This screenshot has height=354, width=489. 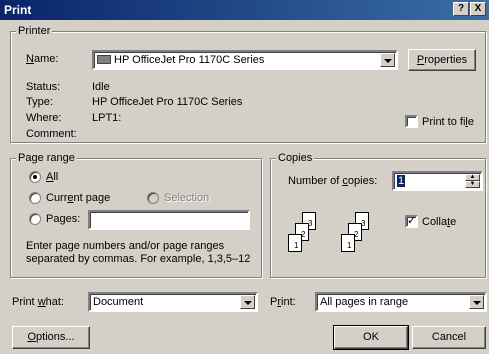 What do you see at coordinates (187, 198) in the screenshot?
I see `selection-label: Selection` at bounding box center [187, 198].